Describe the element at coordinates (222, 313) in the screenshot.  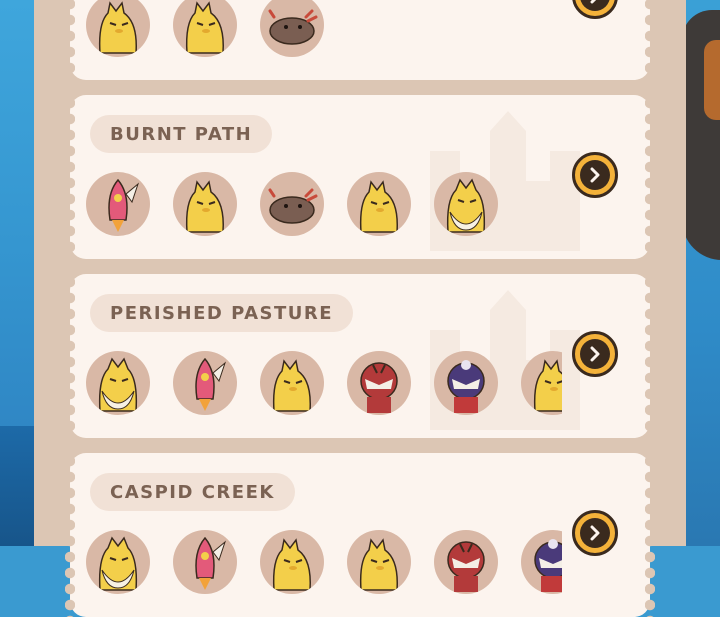
I see `area-title: PERISHED PASTURE` at that location.